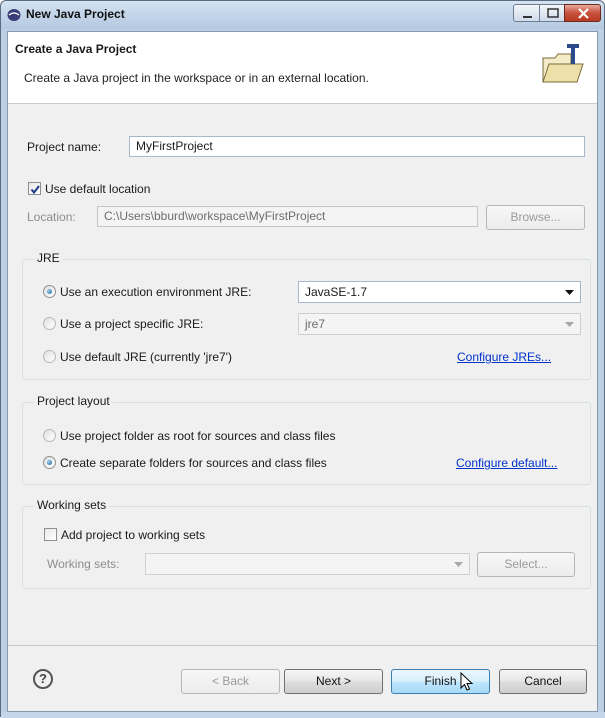 The height and width of the screenshot is (718, 605). Describe the element at coordinates (75, 14) in the screenshot. I see `window-title: New Java Project` at that location.